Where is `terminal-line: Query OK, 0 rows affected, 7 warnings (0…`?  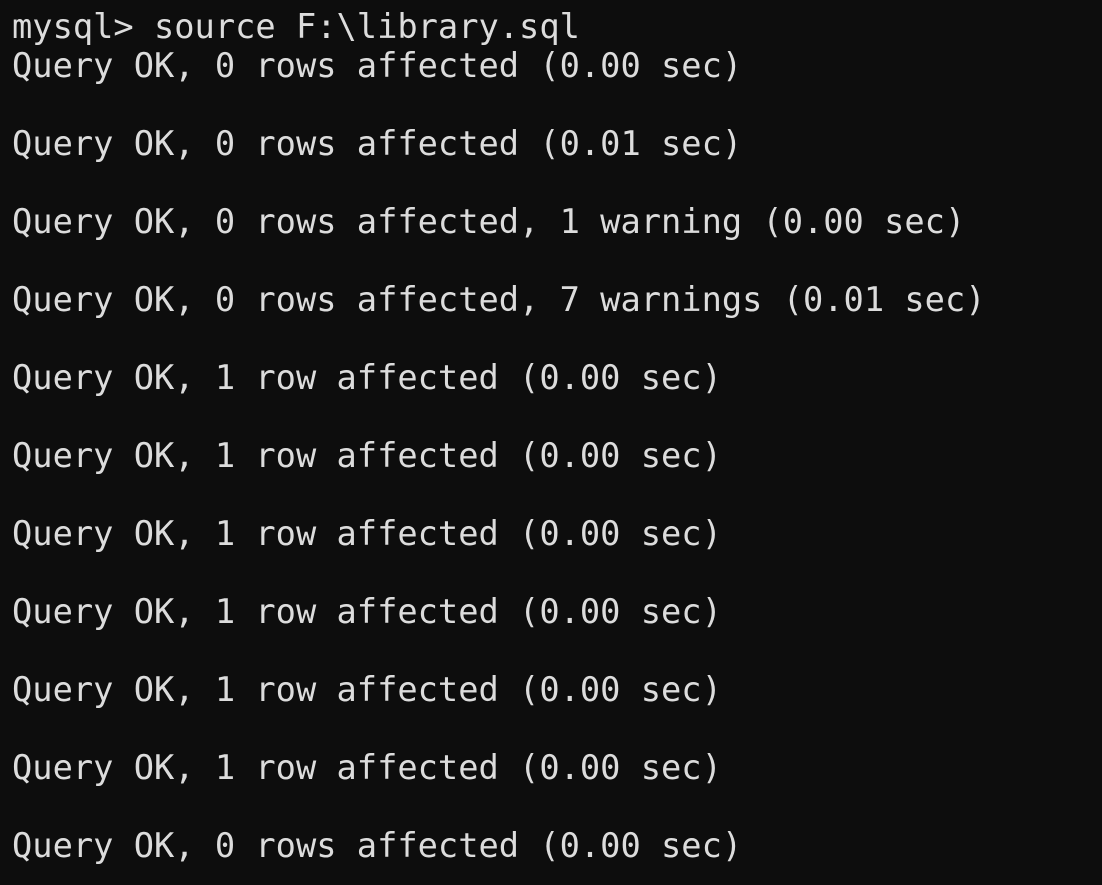 terminal-line: Query OK, 0 rows affected, 7 warnings (0… is located at coordinates (499, 299).